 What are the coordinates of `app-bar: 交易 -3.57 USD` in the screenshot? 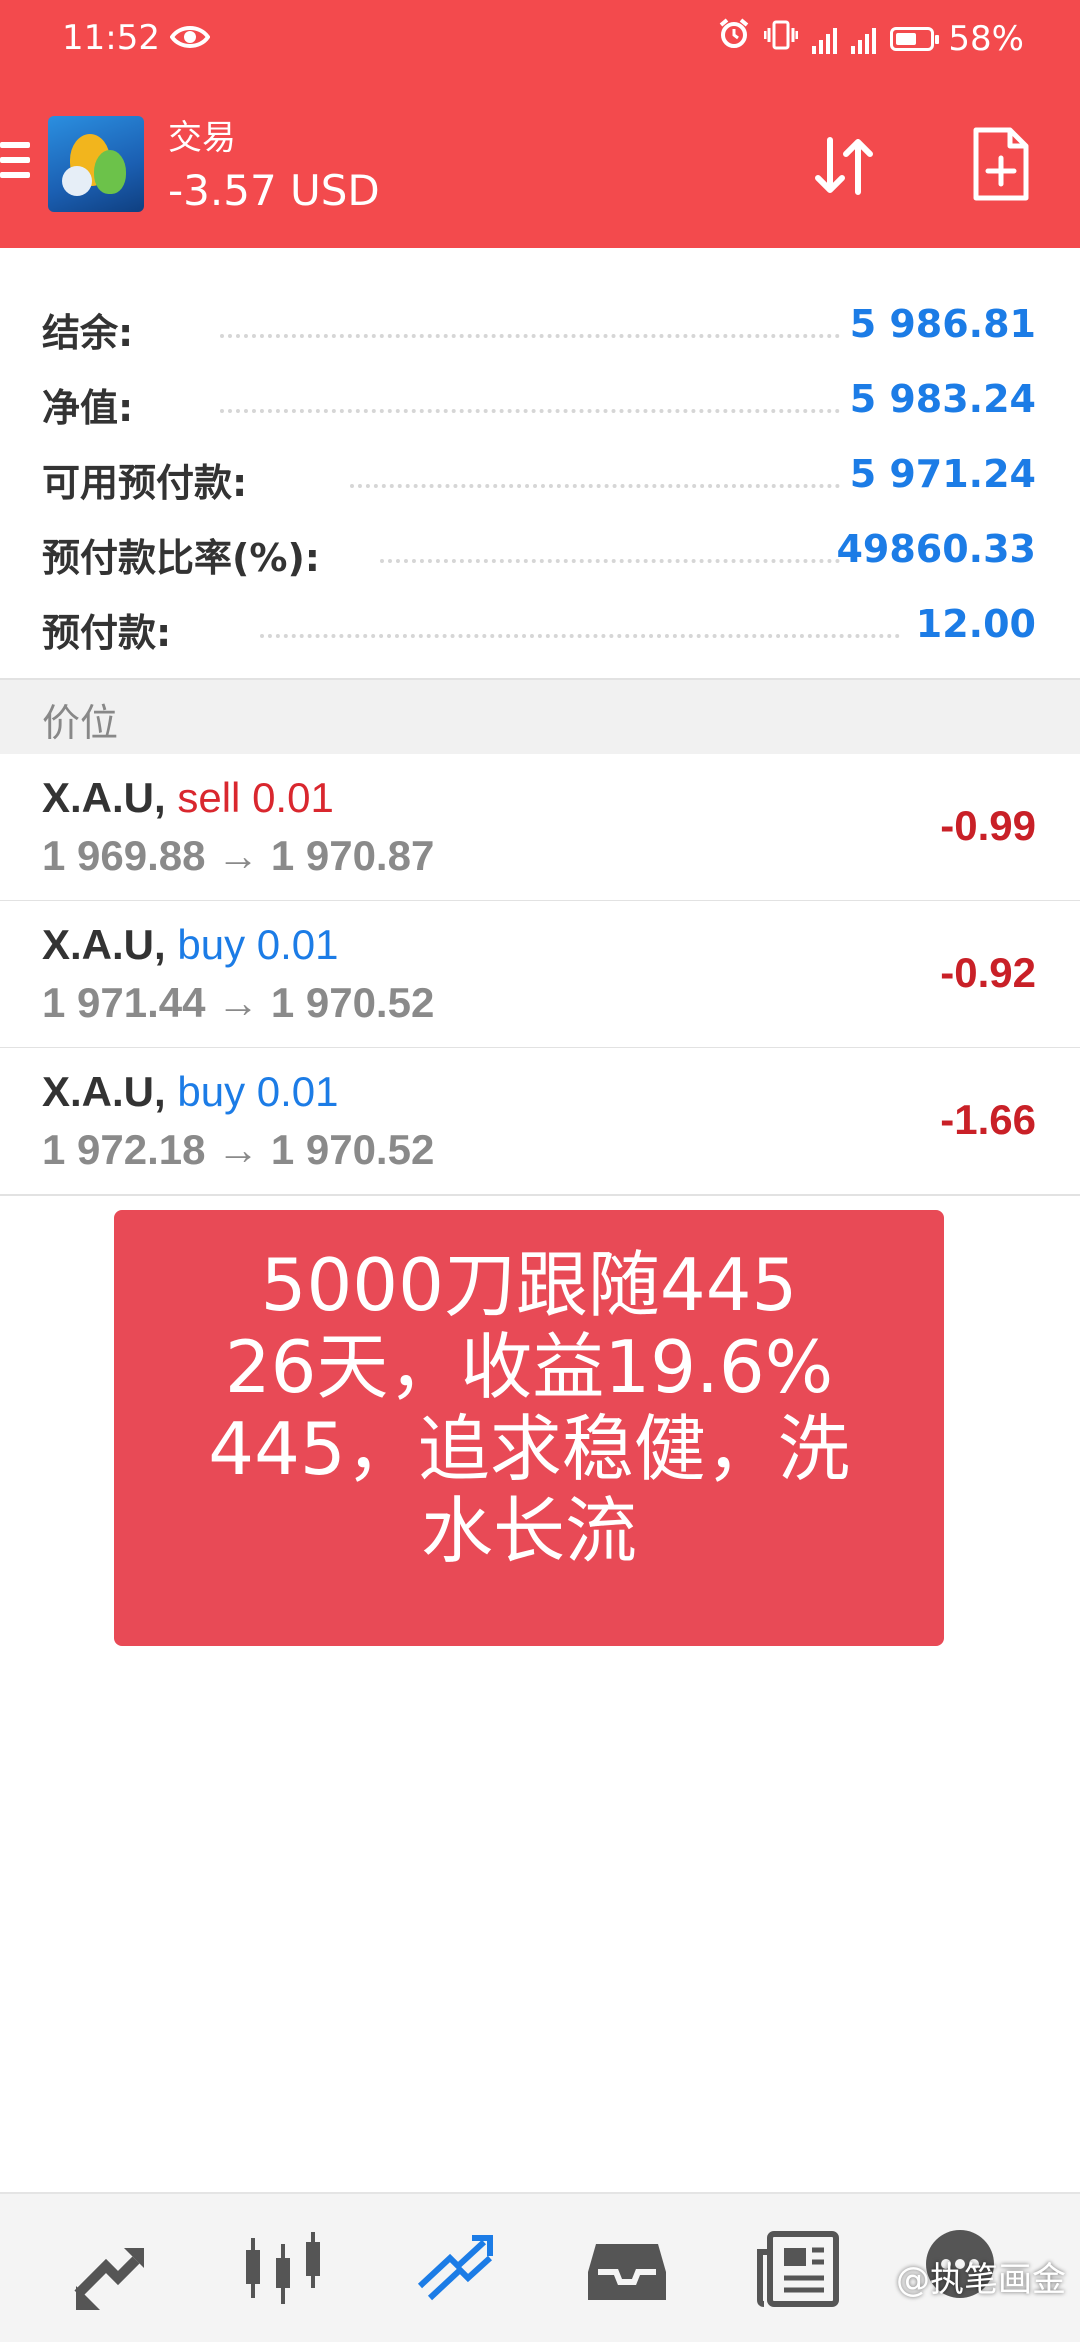 It's located at (540, 164).